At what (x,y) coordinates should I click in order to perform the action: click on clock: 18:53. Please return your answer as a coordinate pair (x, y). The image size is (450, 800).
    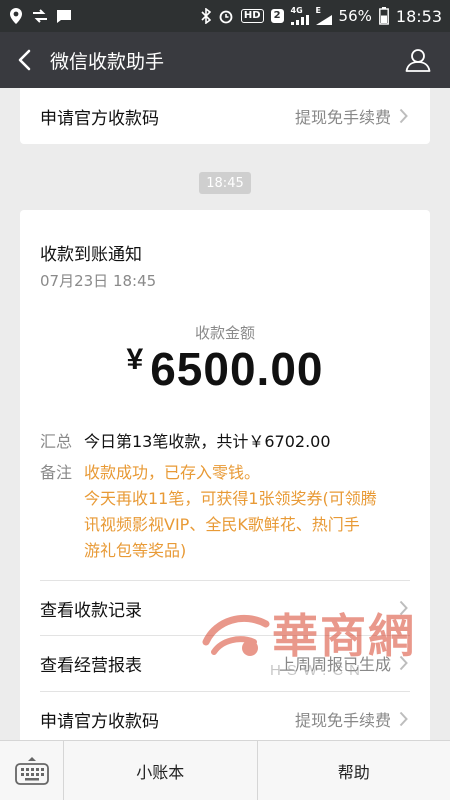
    Looking at the image, I should click on (418, 16).